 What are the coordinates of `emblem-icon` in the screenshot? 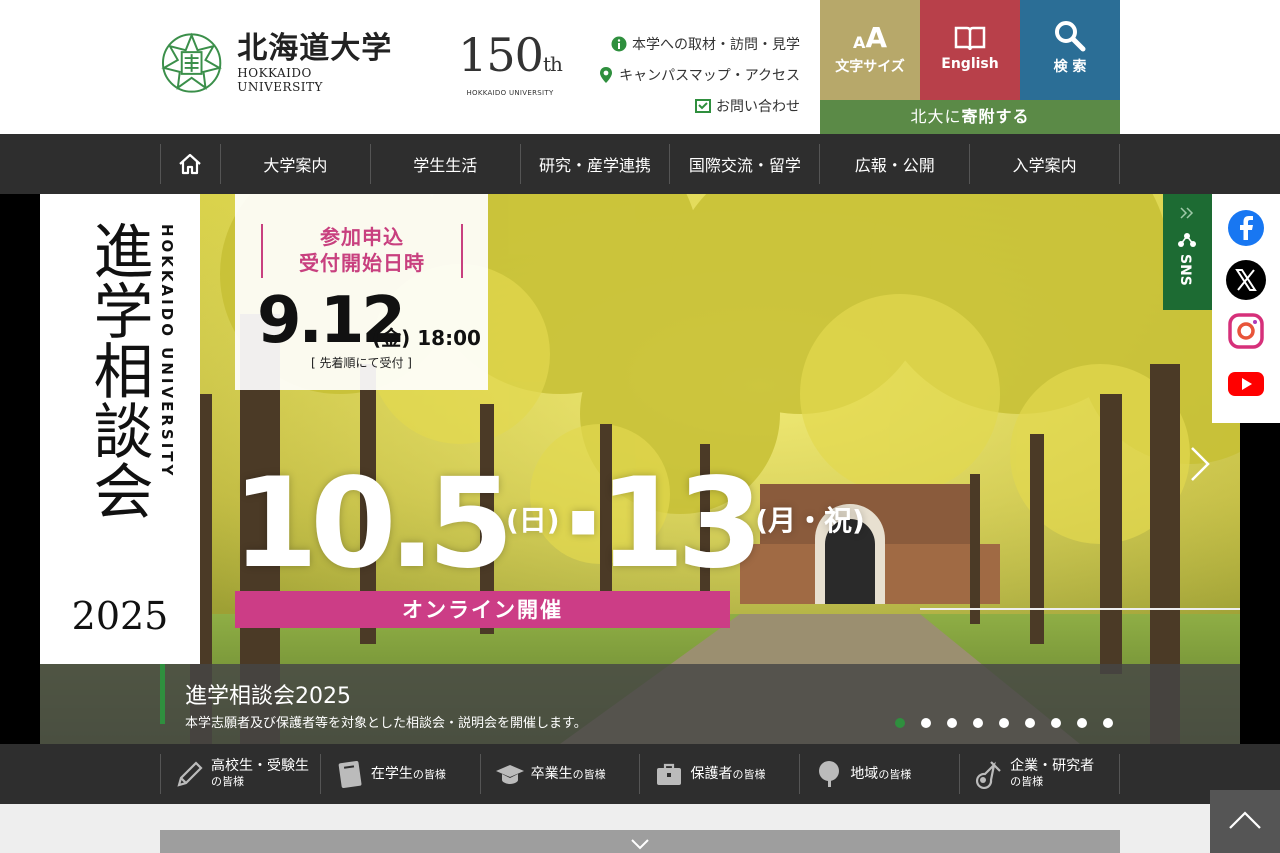 It's located at (191, 62).